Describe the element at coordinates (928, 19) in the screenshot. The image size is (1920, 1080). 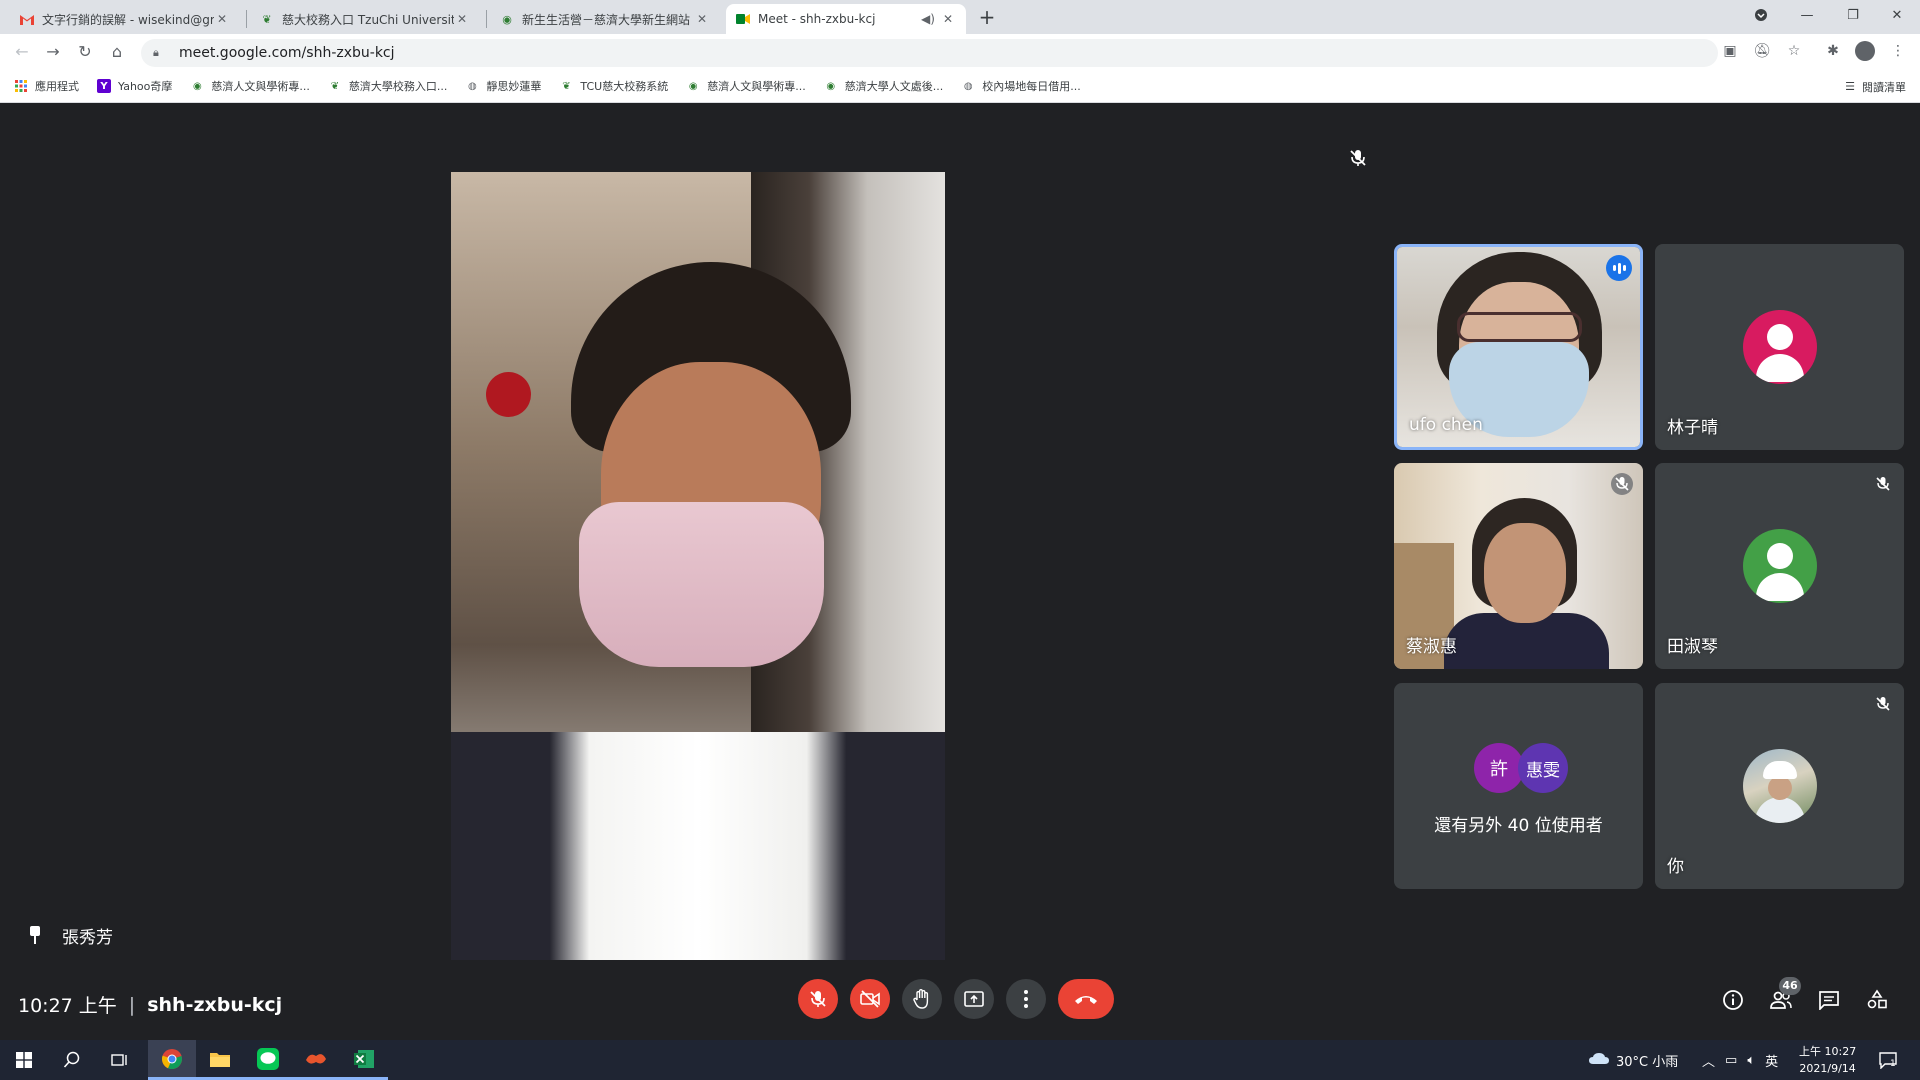
I see `tab-audio-icon: ◀)` at that location.